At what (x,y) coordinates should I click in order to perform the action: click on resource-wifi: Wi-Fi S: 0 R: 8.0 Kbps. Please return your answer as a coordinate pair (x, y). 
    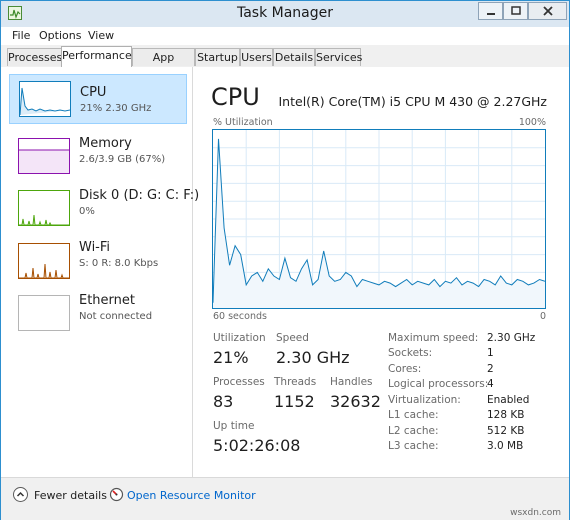
    Looking at the image, I should click on (98, 263).